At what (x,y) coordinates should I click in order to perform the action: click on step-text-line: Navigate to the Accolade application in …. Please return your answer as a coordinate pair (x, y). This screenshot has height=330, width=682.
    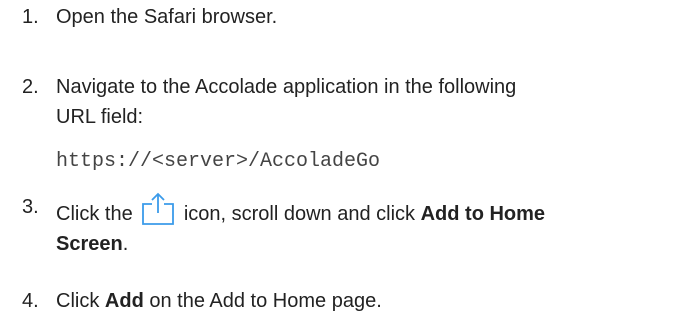
    Looking at the image, I should click on (286, 87).